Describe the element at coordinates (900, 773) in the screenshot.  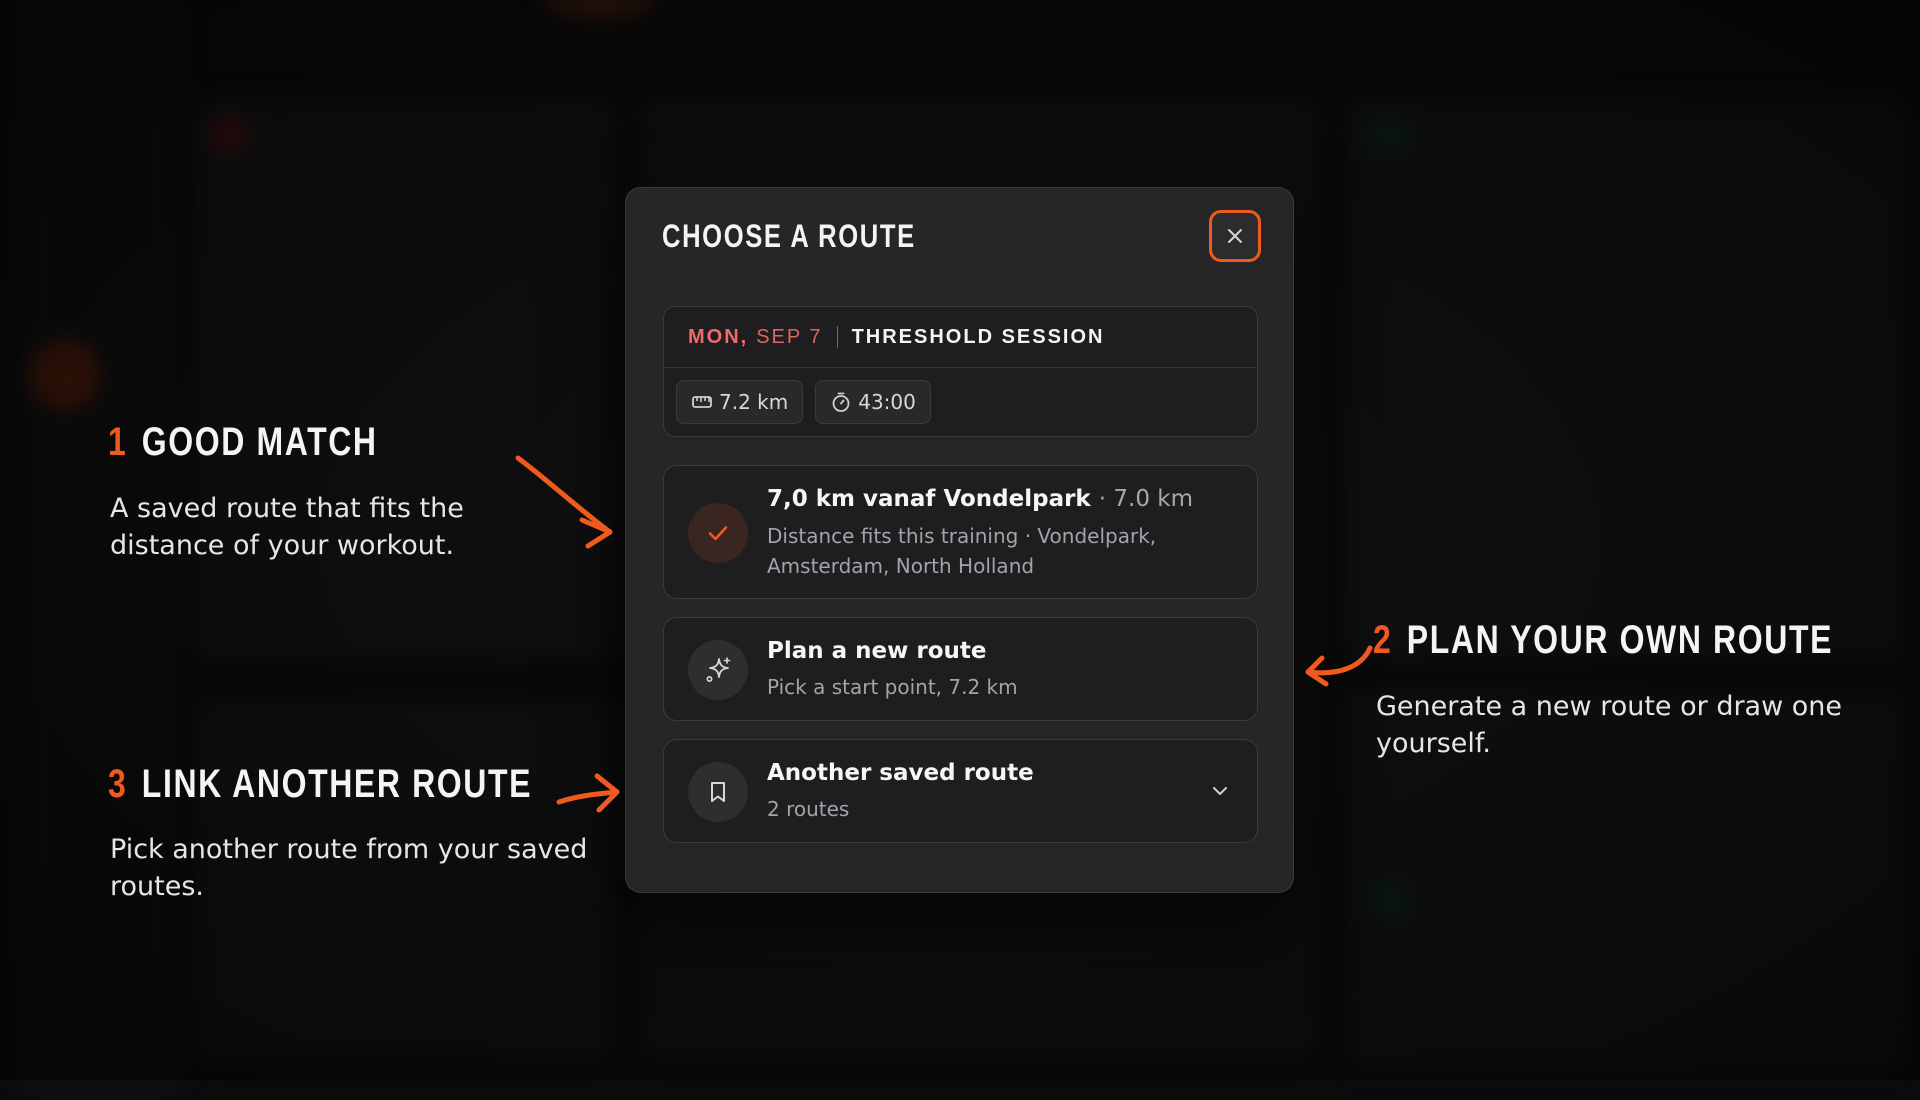
I see `another-saved-title: Another saved route` at that location.